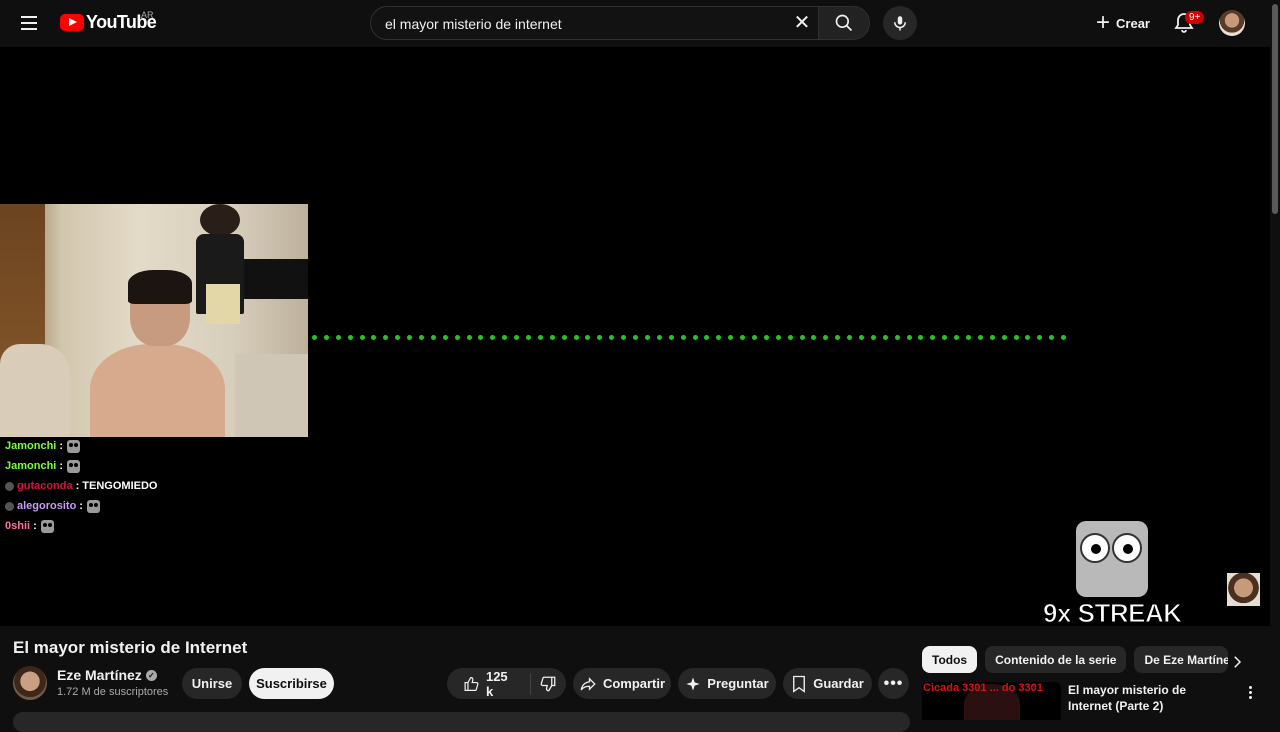 The height and width of the screenshot is (732, 1280). I want to click on voice-search-button, so click(900, 23).